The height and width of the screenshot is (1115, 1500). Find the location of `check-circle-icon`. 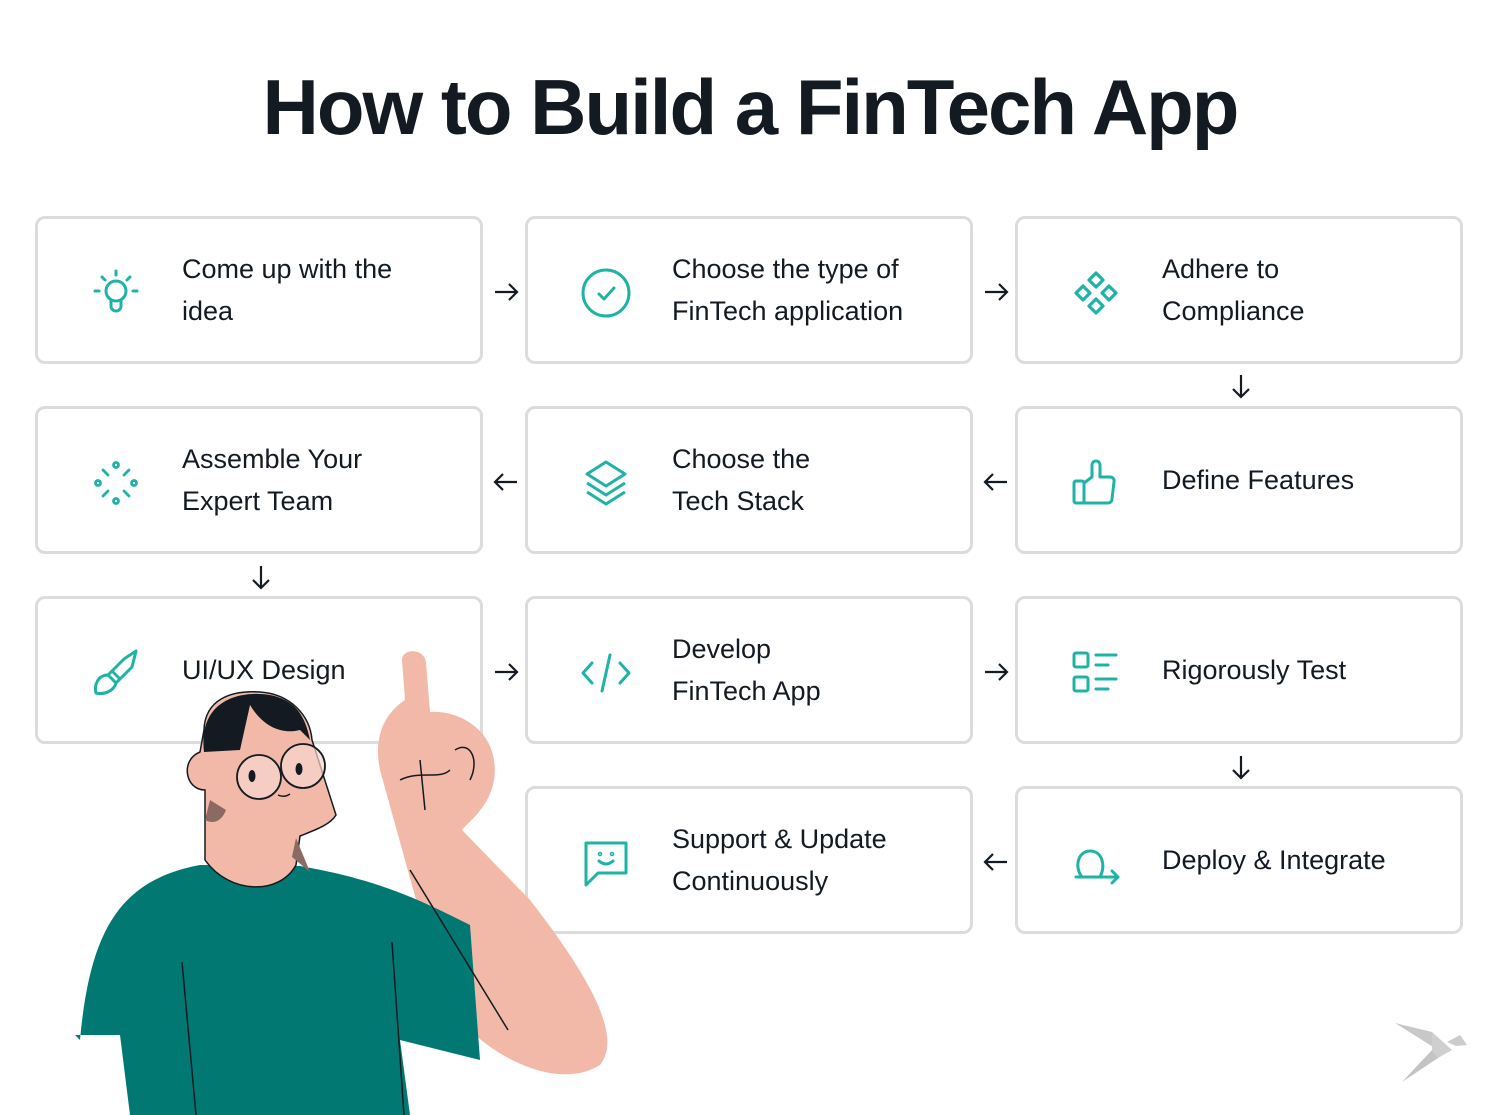

check-circle-icon is located at coordinates (606, 293).